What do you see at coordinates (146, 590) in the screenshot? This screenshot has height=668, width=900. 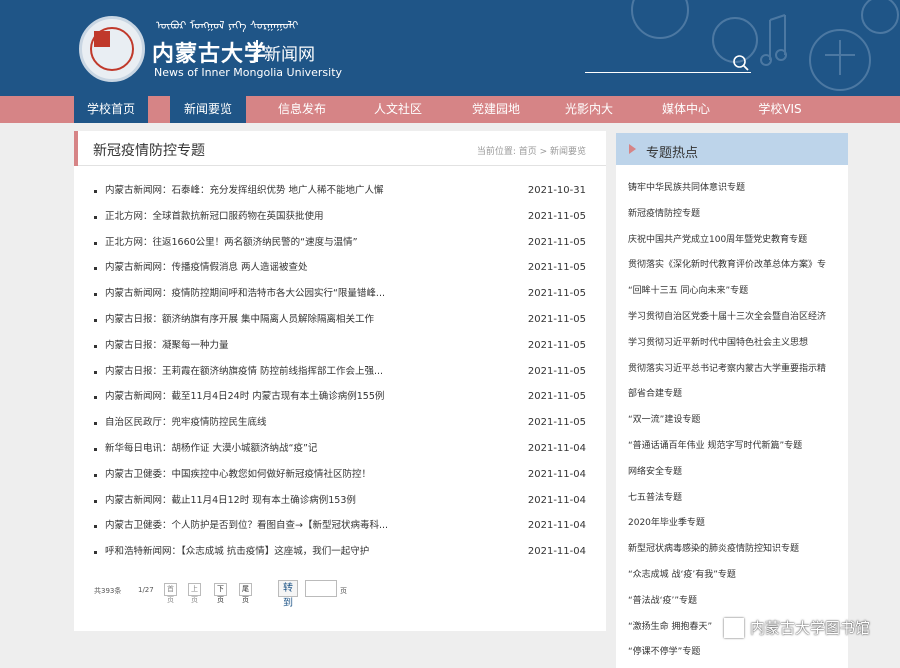 I see `pager-current: 1/27` at bounding box center [146, 590].